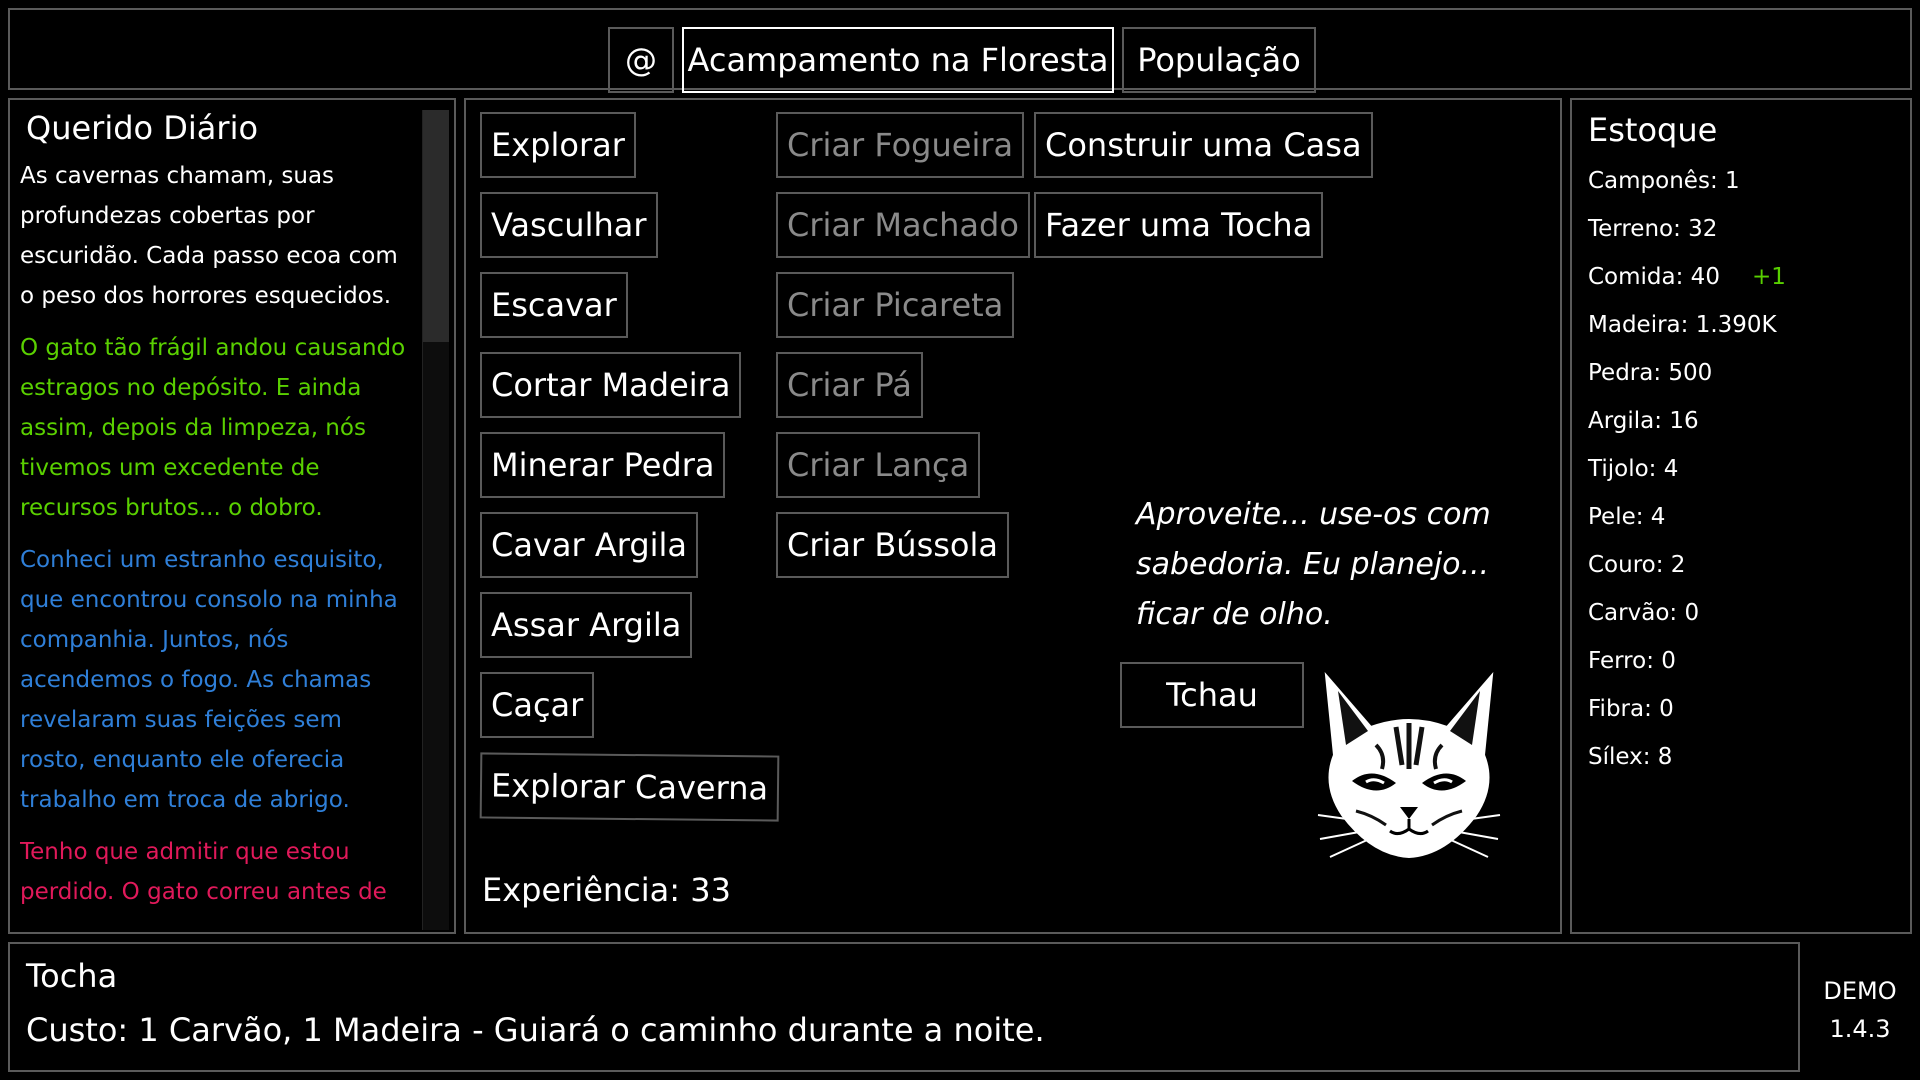  I want to click on goodbye-button: Tchau, so click(1212, 695).